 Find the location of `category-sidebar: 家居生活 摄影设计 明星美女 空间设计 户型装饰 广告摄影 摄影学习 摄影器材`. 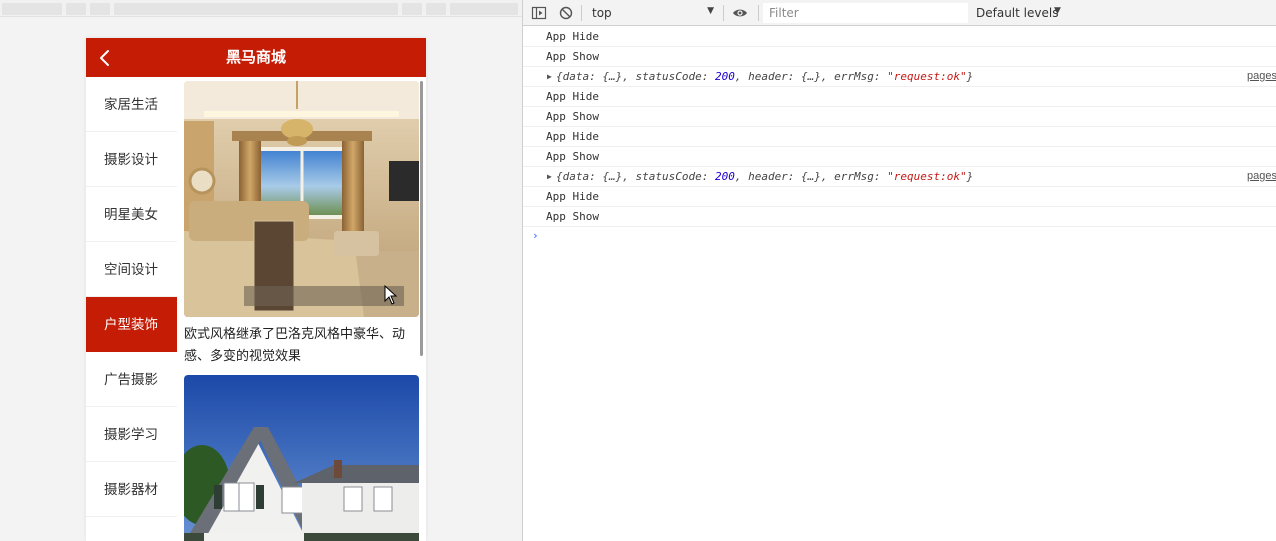

category-sidebar: 家居生活 摄影设计 明星美女 空间设计 户型装饰 广告摄影 摄影学习 摄影器材 is located at coordinates (131, 309).